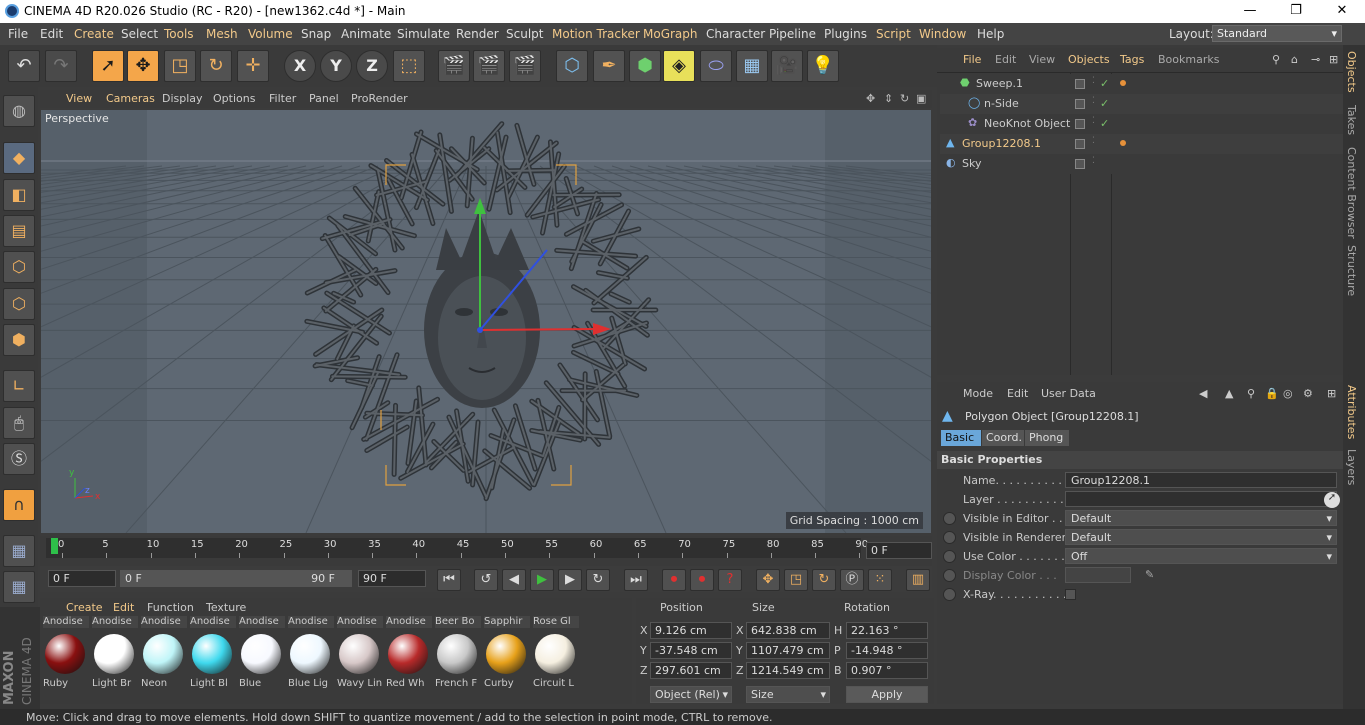  What do you see at coordinates (1308, 393) in the screenshot?
I see `settings-icon: ⚙` at bounding box center [1308, 393].